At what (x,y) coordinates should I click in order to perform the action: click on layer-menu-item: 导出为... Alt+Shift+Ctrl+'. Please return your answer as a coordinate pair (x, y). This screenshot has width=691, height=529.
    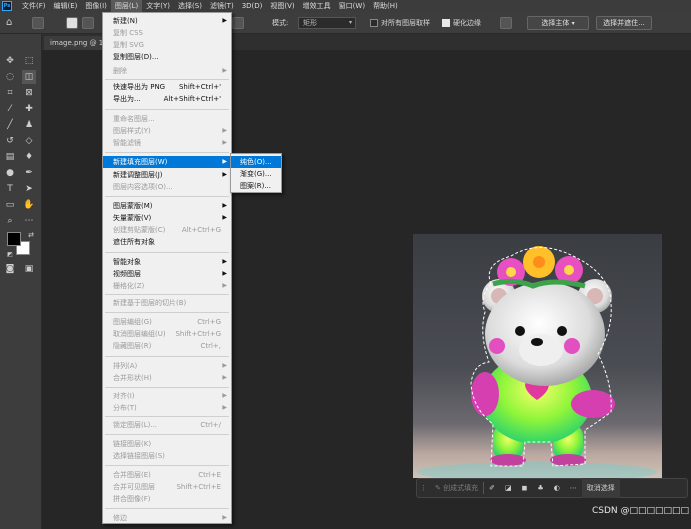
    Looking at the image, I should click on (167, 99).